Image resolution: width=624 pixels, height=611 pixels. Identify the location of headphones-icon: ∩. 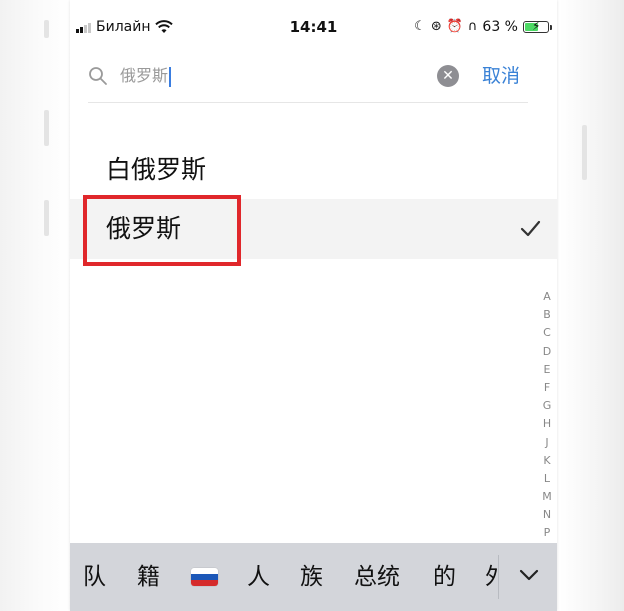
(472, 26).